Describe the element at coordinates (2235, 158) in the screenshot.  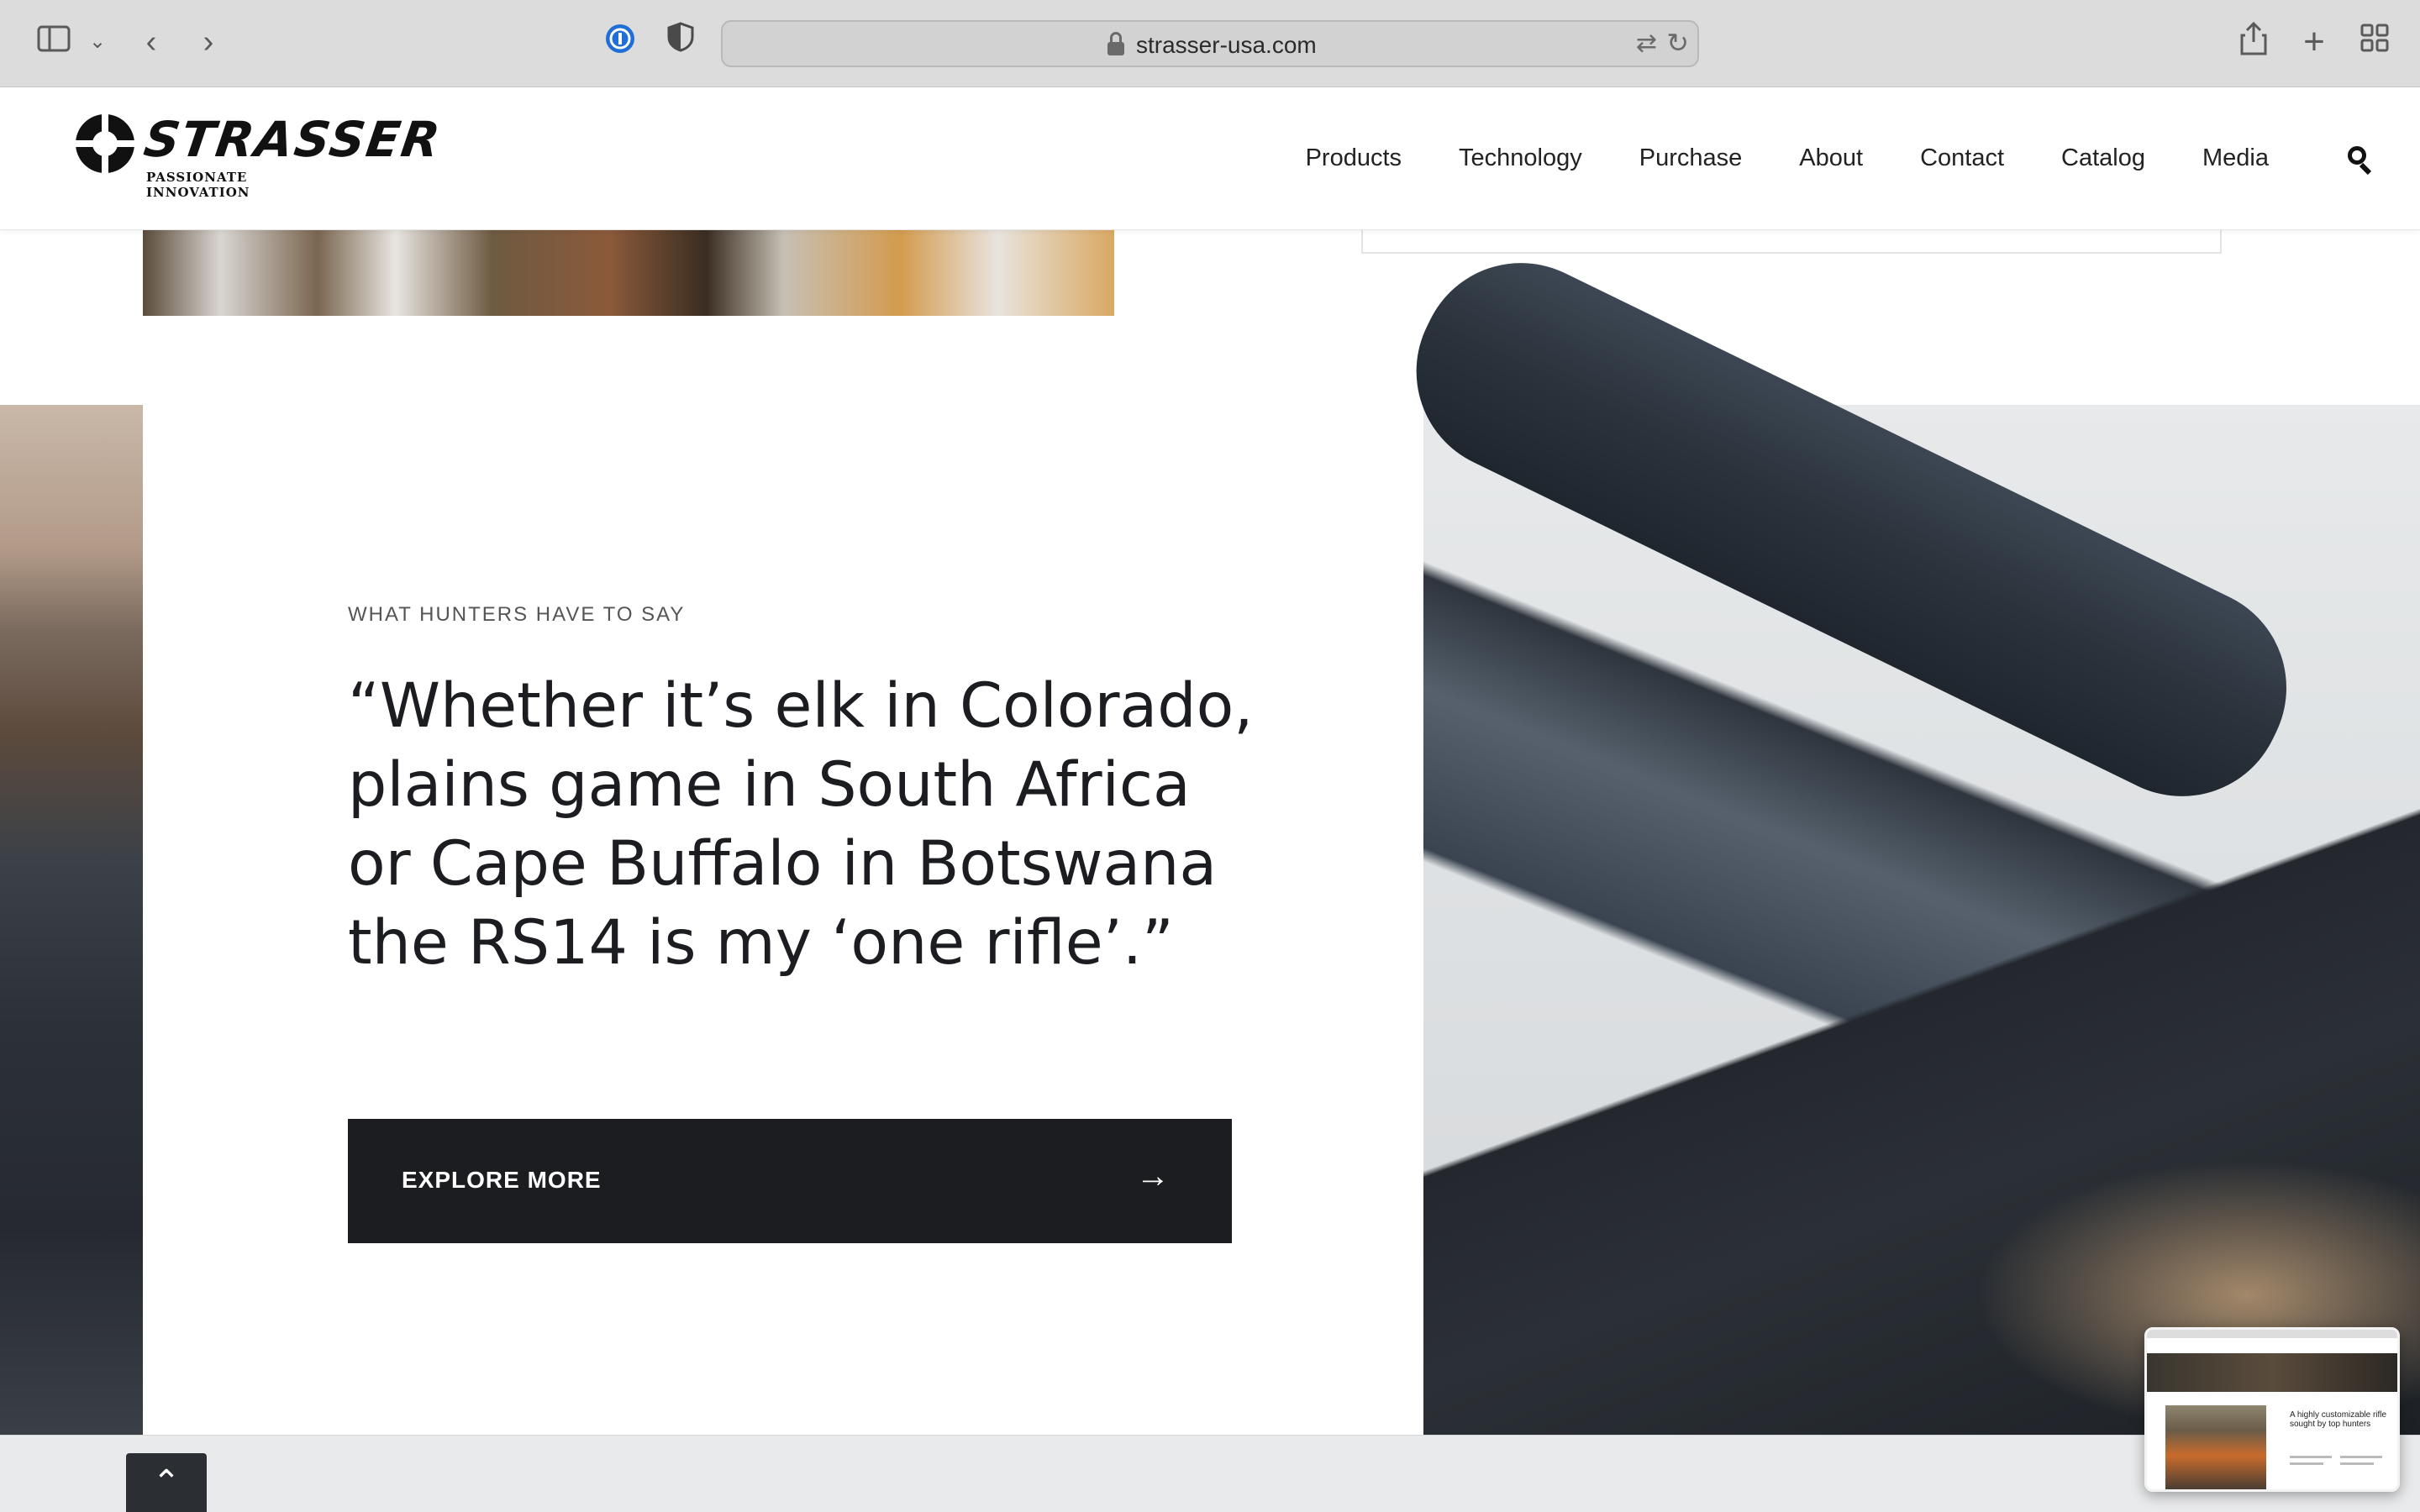
I see `nav-item-media: Media` at that location.